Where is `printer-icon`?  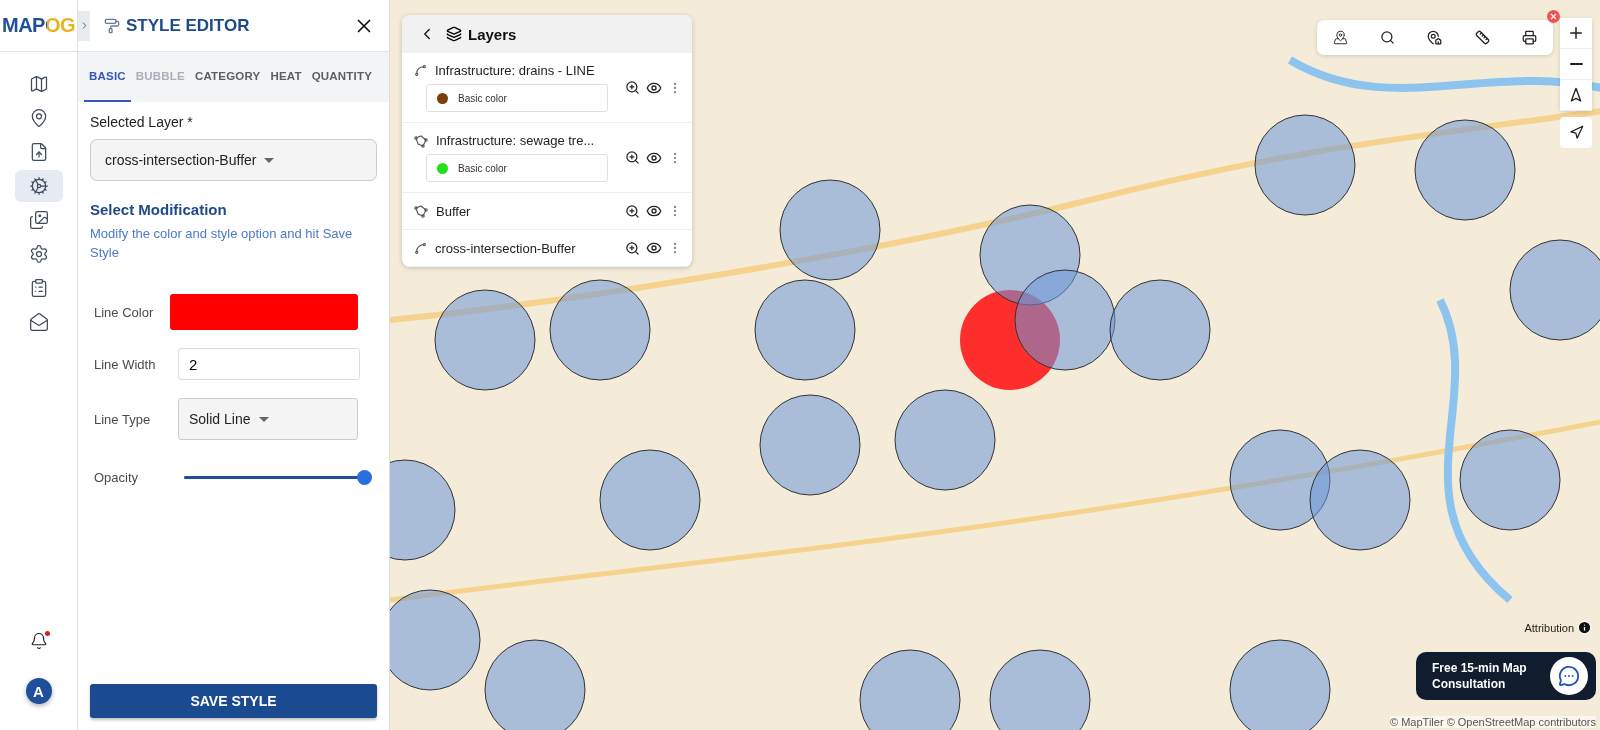 printer-icon is located at coordinates (1529, 37).